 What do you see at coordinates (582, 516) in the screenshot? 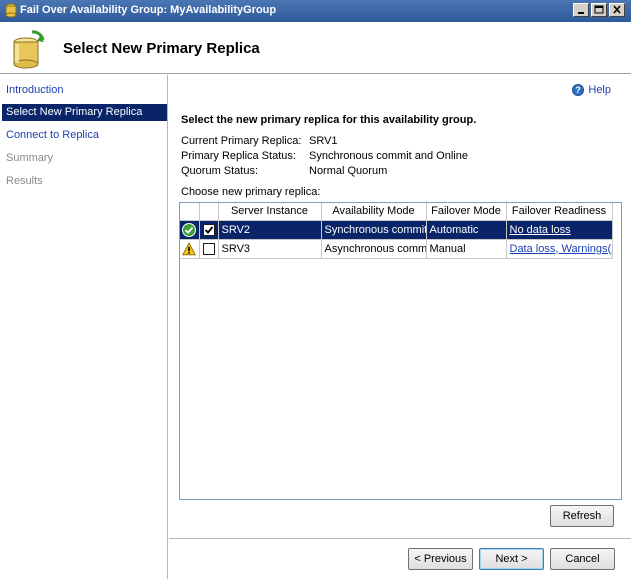
I see `refresh-button: Refresh` at bounding box center [582, 516].